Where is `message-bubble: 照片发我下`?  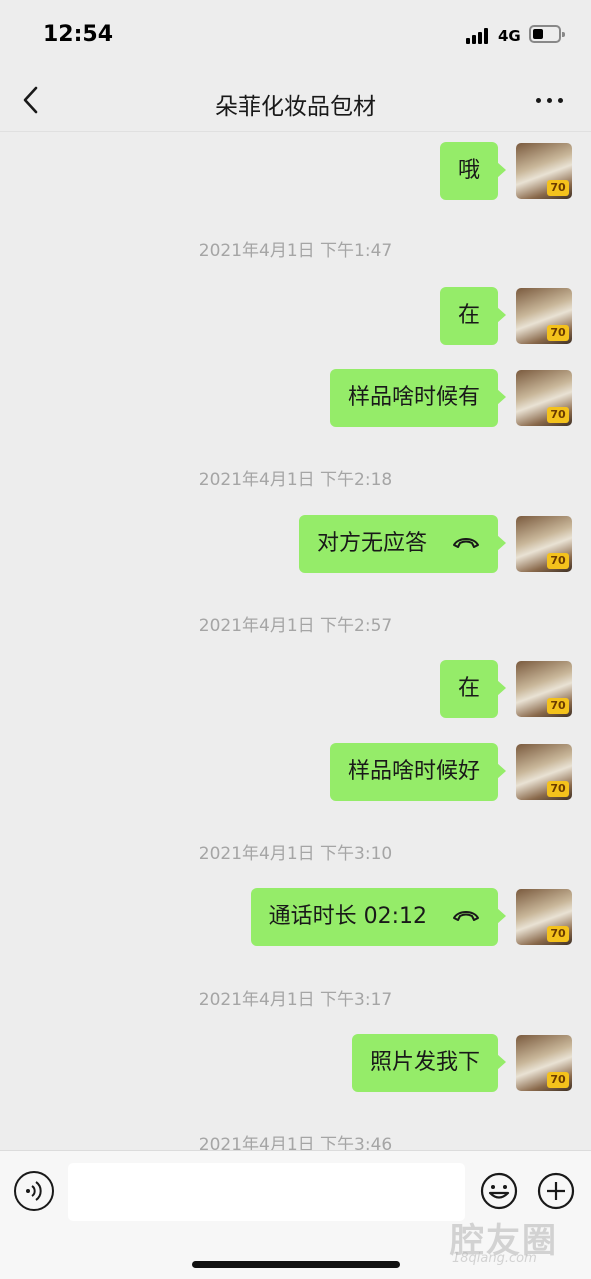
message-bubble: 照片发我下 is located at coordinates (429, 1063).